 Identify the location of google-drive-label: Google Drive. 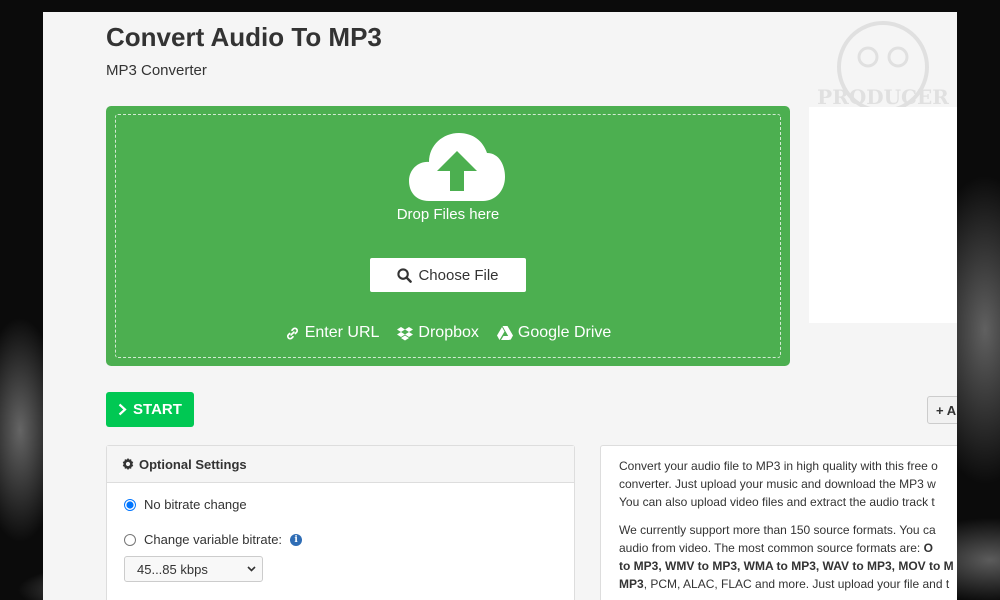
(564, 332).